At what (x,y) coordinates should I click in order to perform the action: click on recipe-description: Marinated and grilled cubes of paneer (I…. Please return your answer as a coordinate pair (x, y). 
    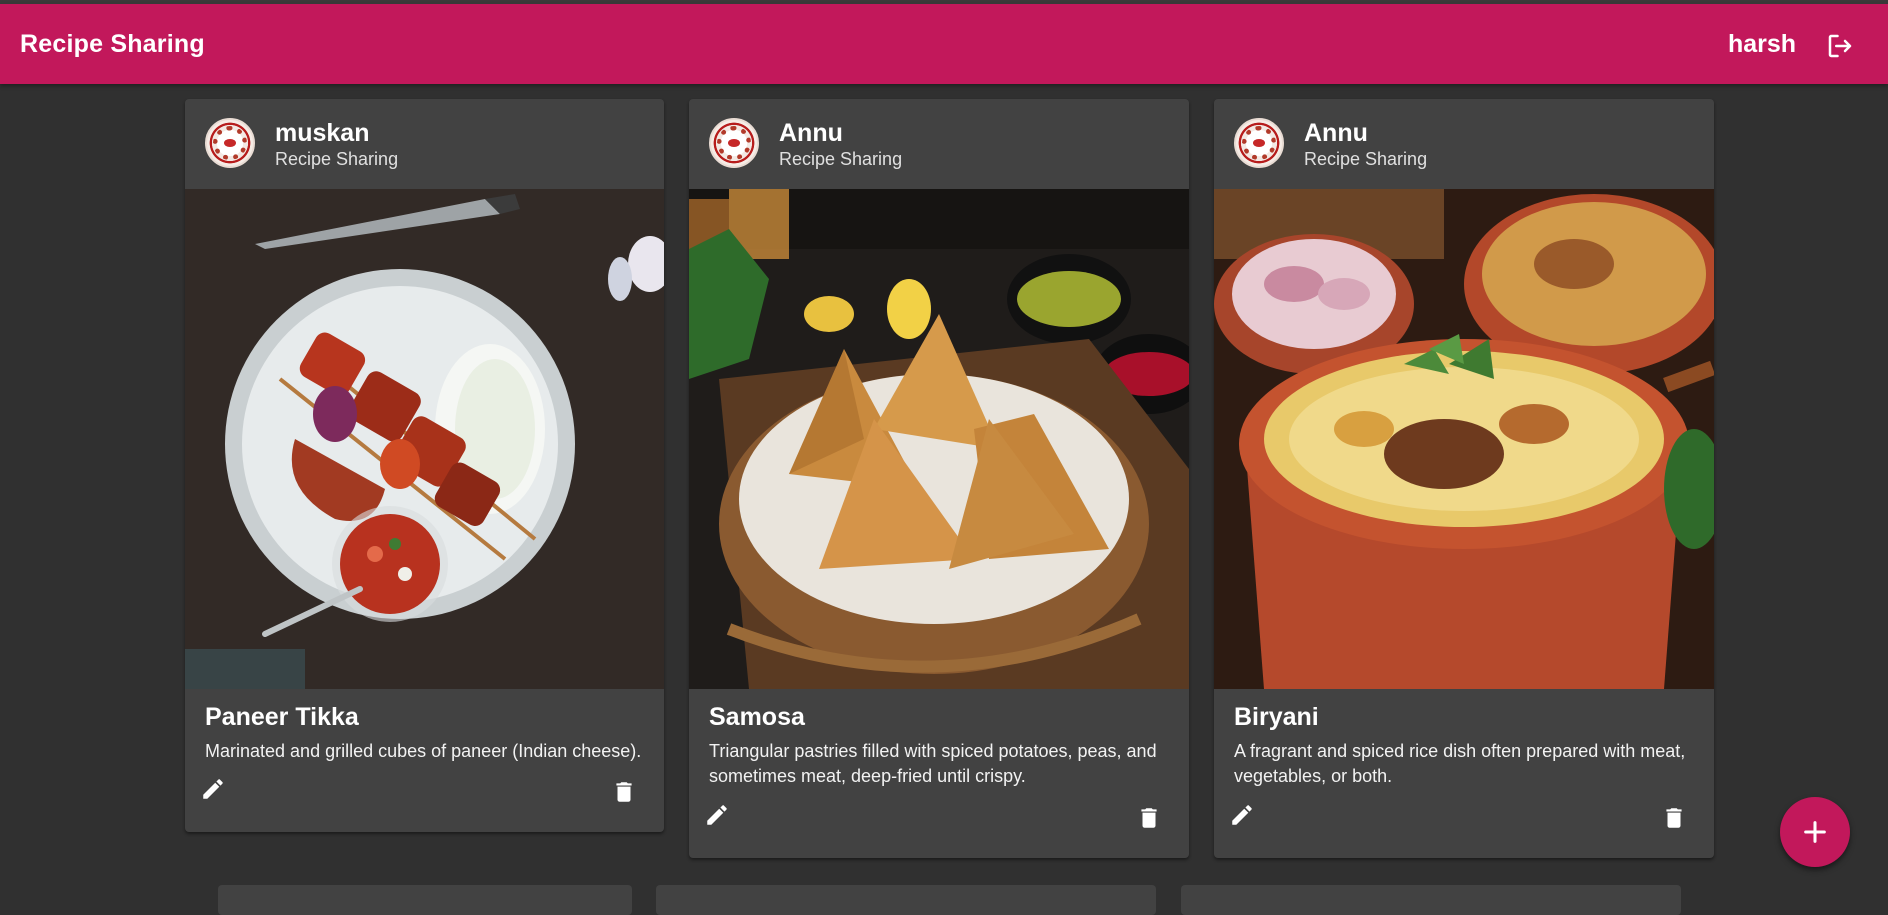
    Looking at the image, I should click on (423, 751).